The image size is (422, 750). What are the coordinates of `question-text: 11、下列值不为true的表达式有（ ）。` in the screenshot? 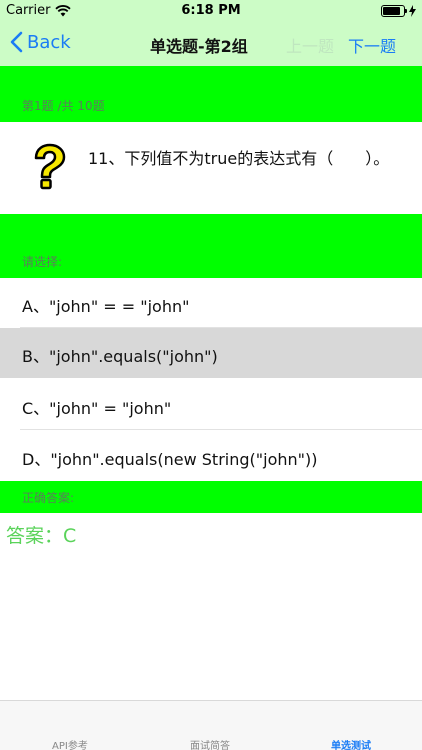 It's located at (239, 158).